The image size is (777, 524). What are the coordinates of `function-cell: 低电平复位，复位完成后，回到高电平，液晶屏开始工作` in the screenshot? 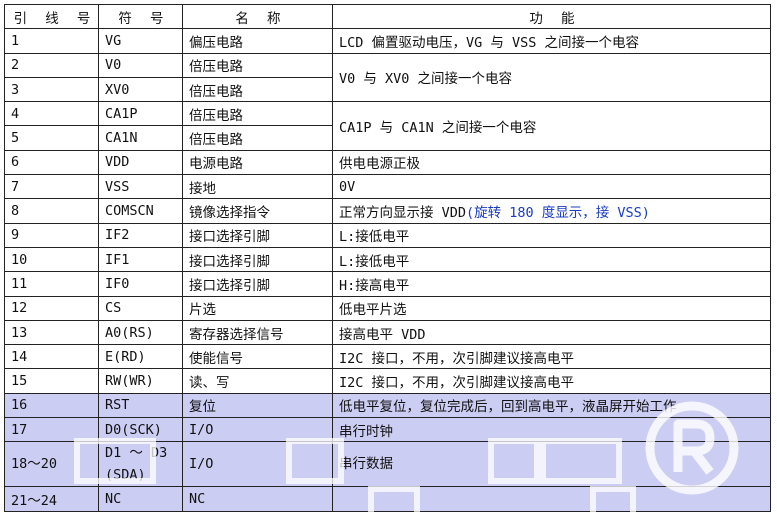 It's located at (551, 405).